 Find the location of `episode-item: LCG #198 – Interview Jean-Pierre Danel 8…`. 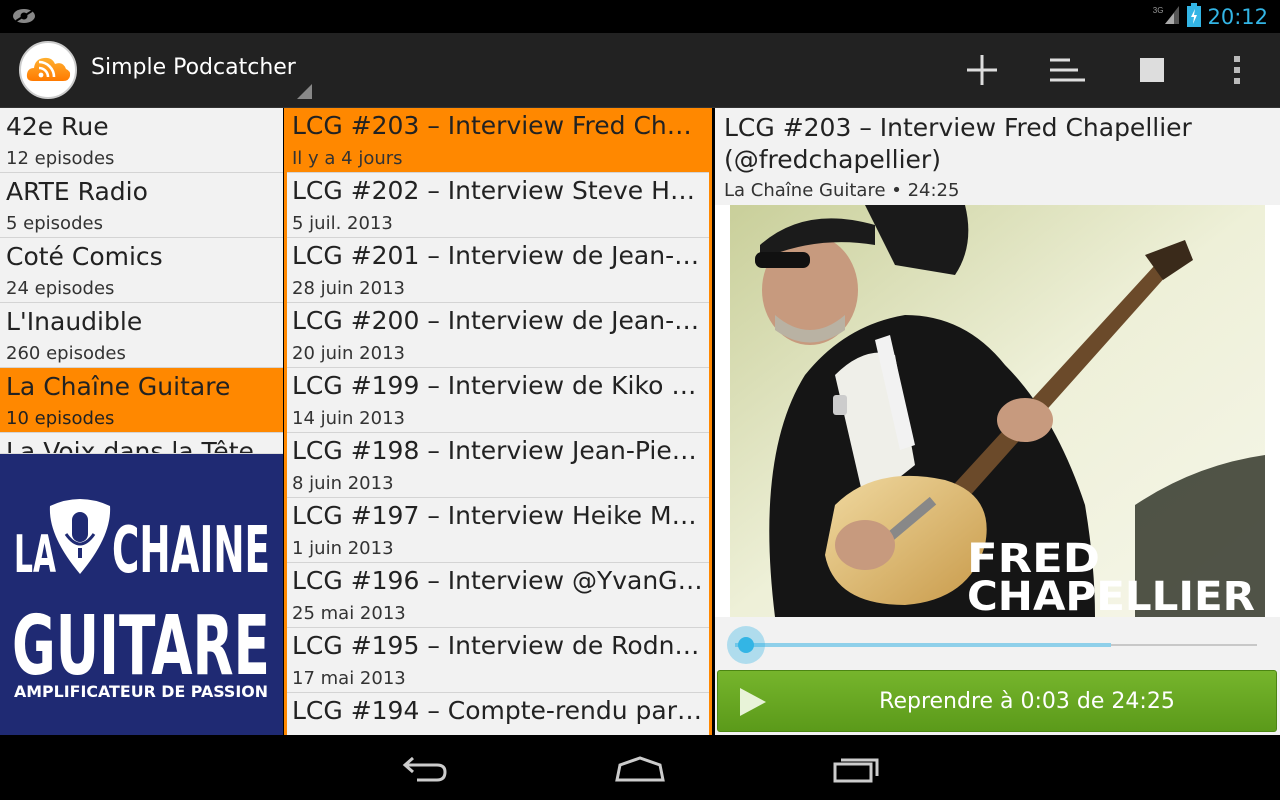

episode-item: LCG #198 – Interview Jean-Pierre Danel 8… is located at coordinates (498, 465).